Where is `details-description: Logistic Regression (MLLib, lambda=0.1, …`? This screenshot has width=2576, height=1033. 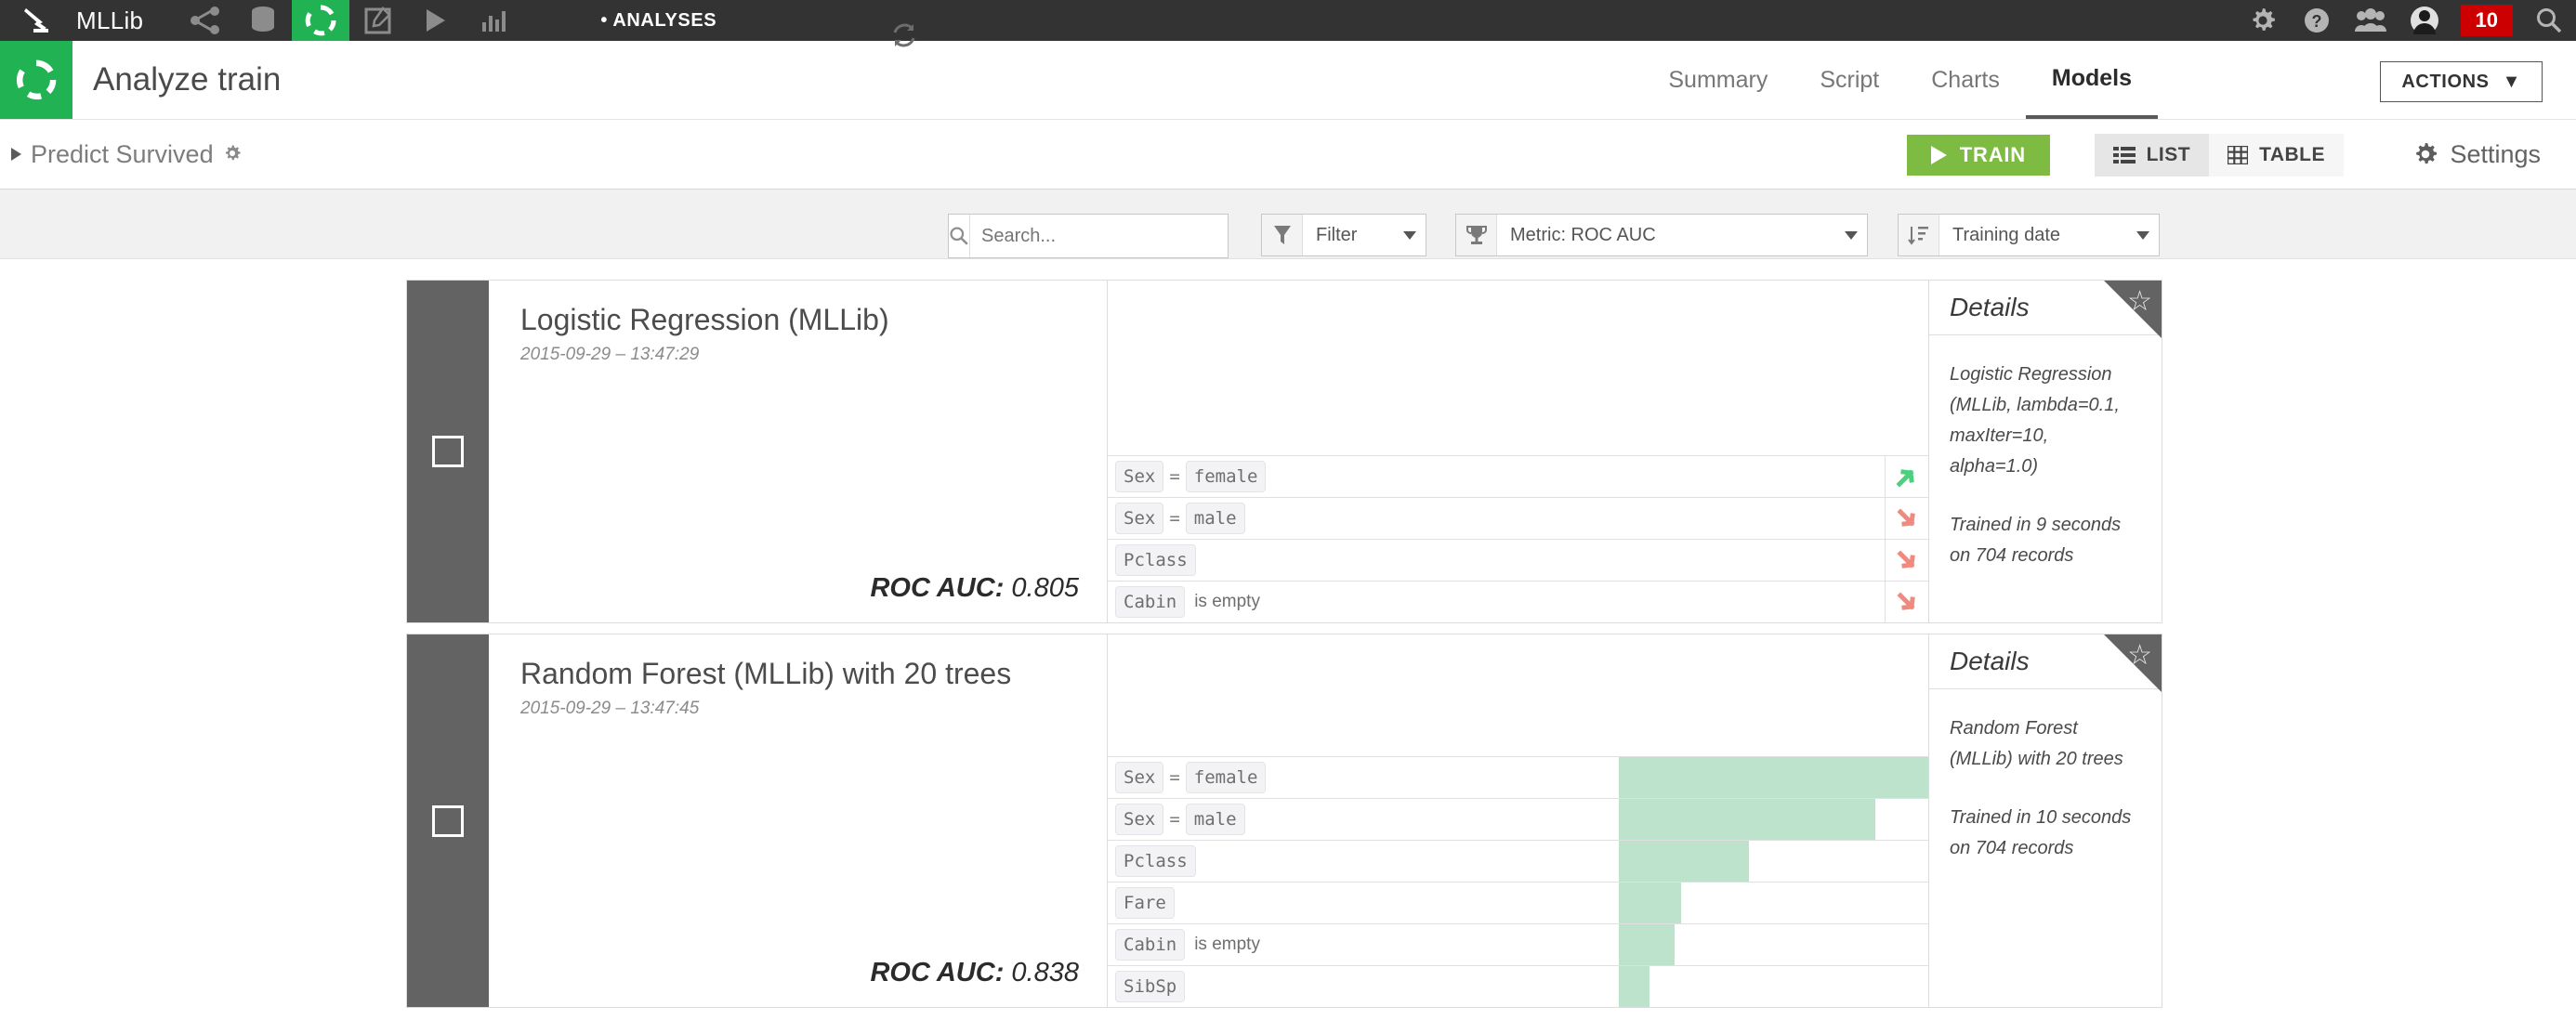 details-description: Logistic Regression (MLLib, lambda=0.1, … is located at coordinates (2035, 421).